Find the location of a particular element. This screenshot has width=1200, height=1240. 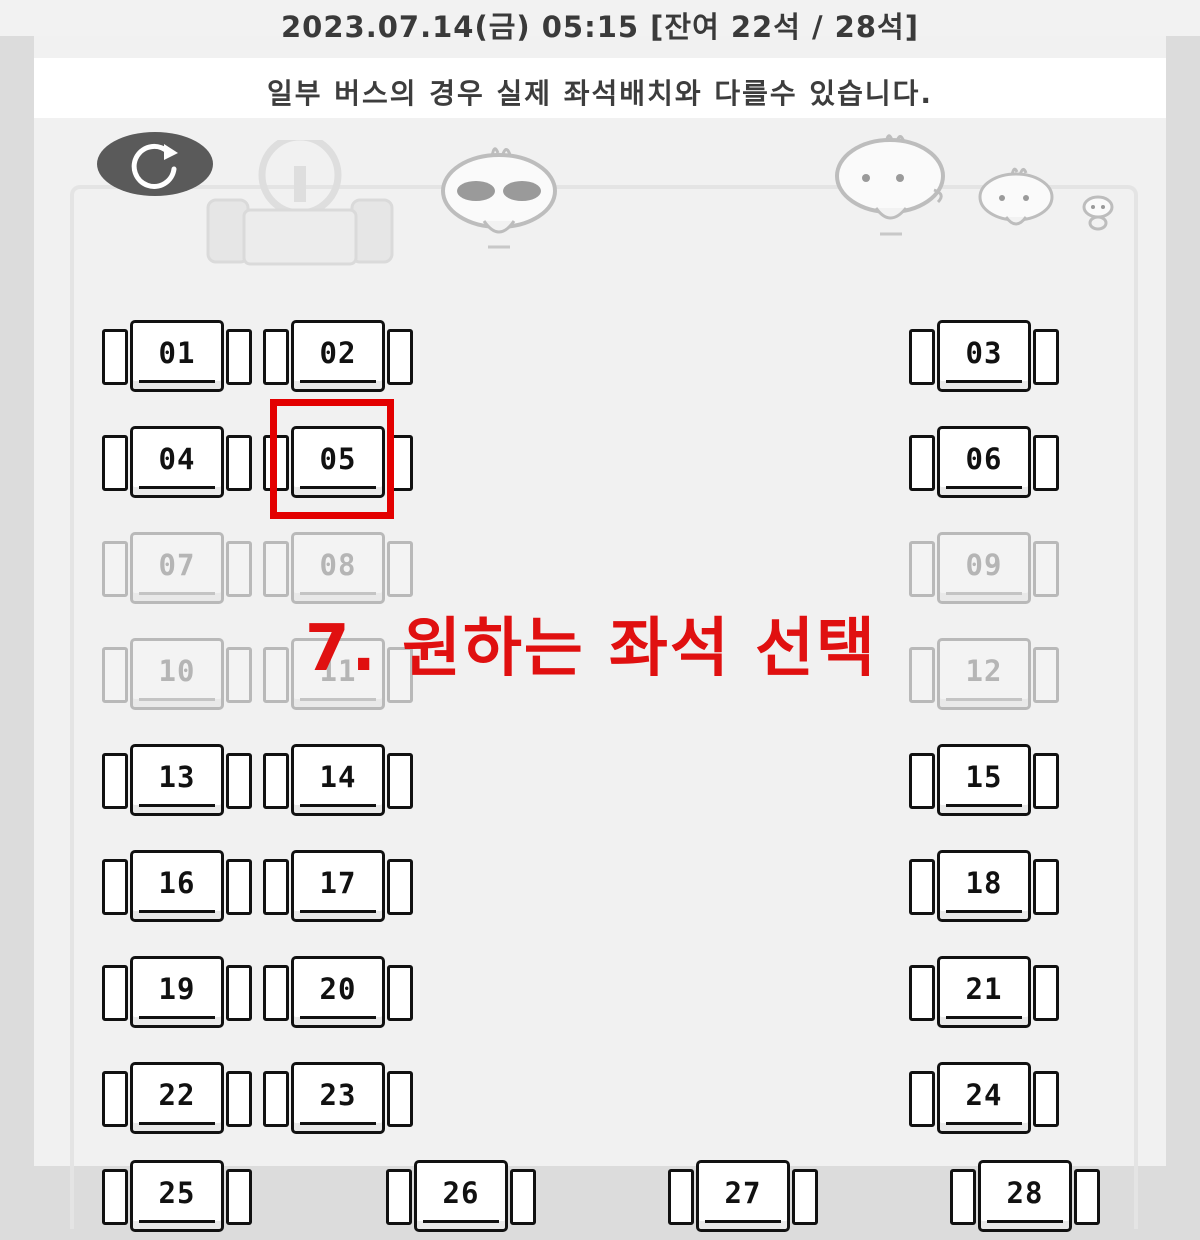

seat-17: 17 is located at coordinates (338, 890).